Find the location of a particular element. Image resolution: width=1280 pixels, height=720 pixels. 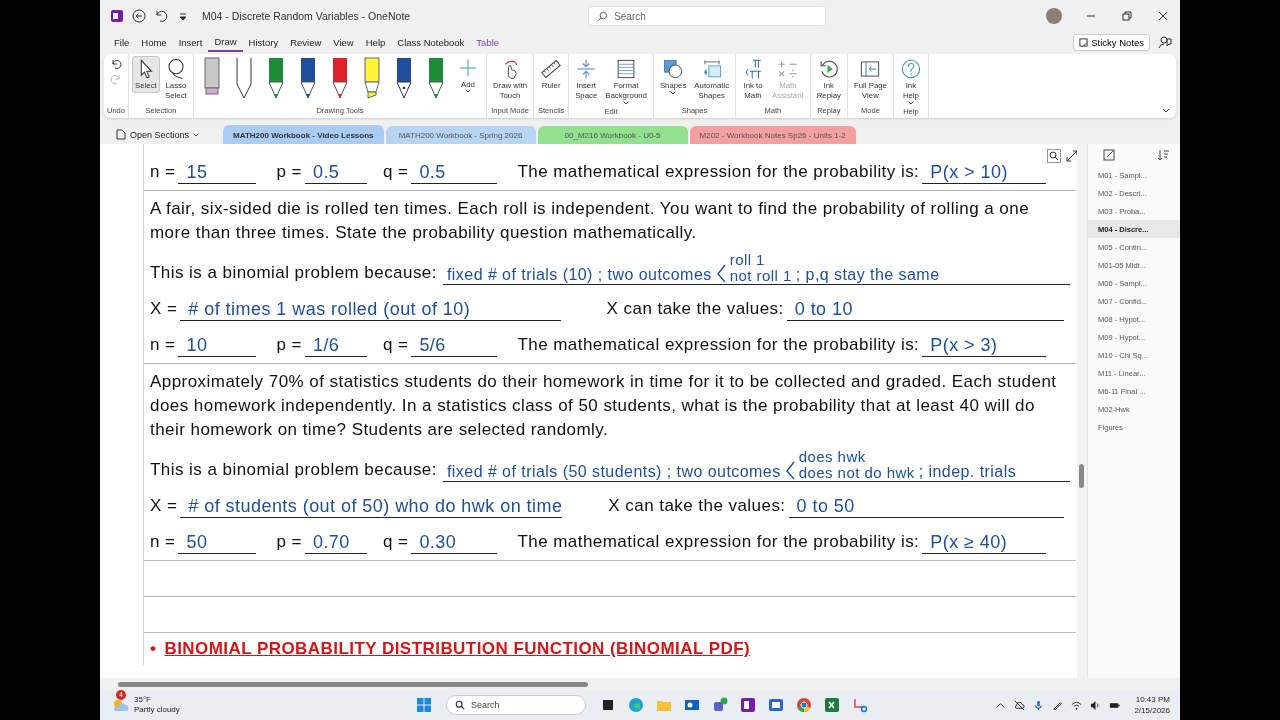

menu-tab: Class Notebook is located at coordinates (431, 42).